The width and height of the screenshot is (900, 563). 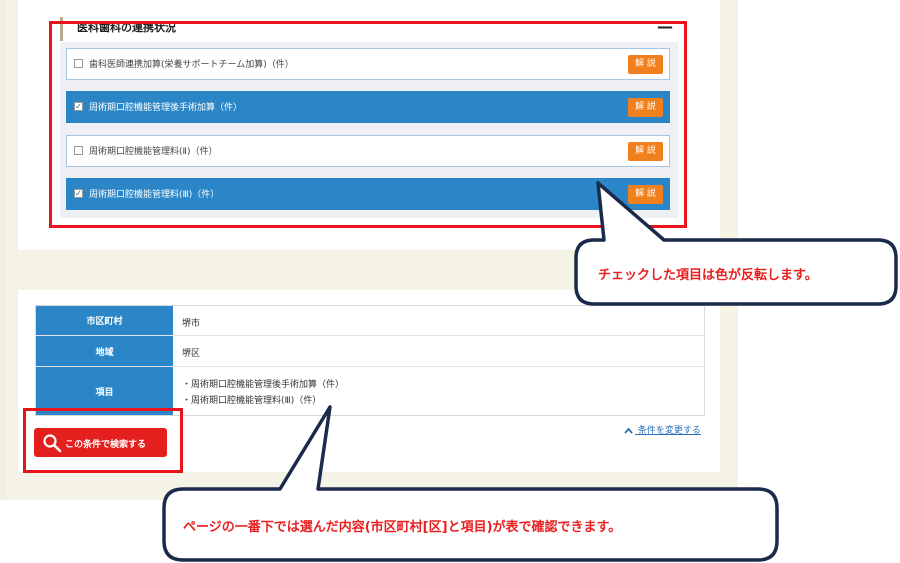 What do you see at coordinates (104, 320) in the screenshot?
I see `table-header: 市区町村` at bounding box center [104, 320].